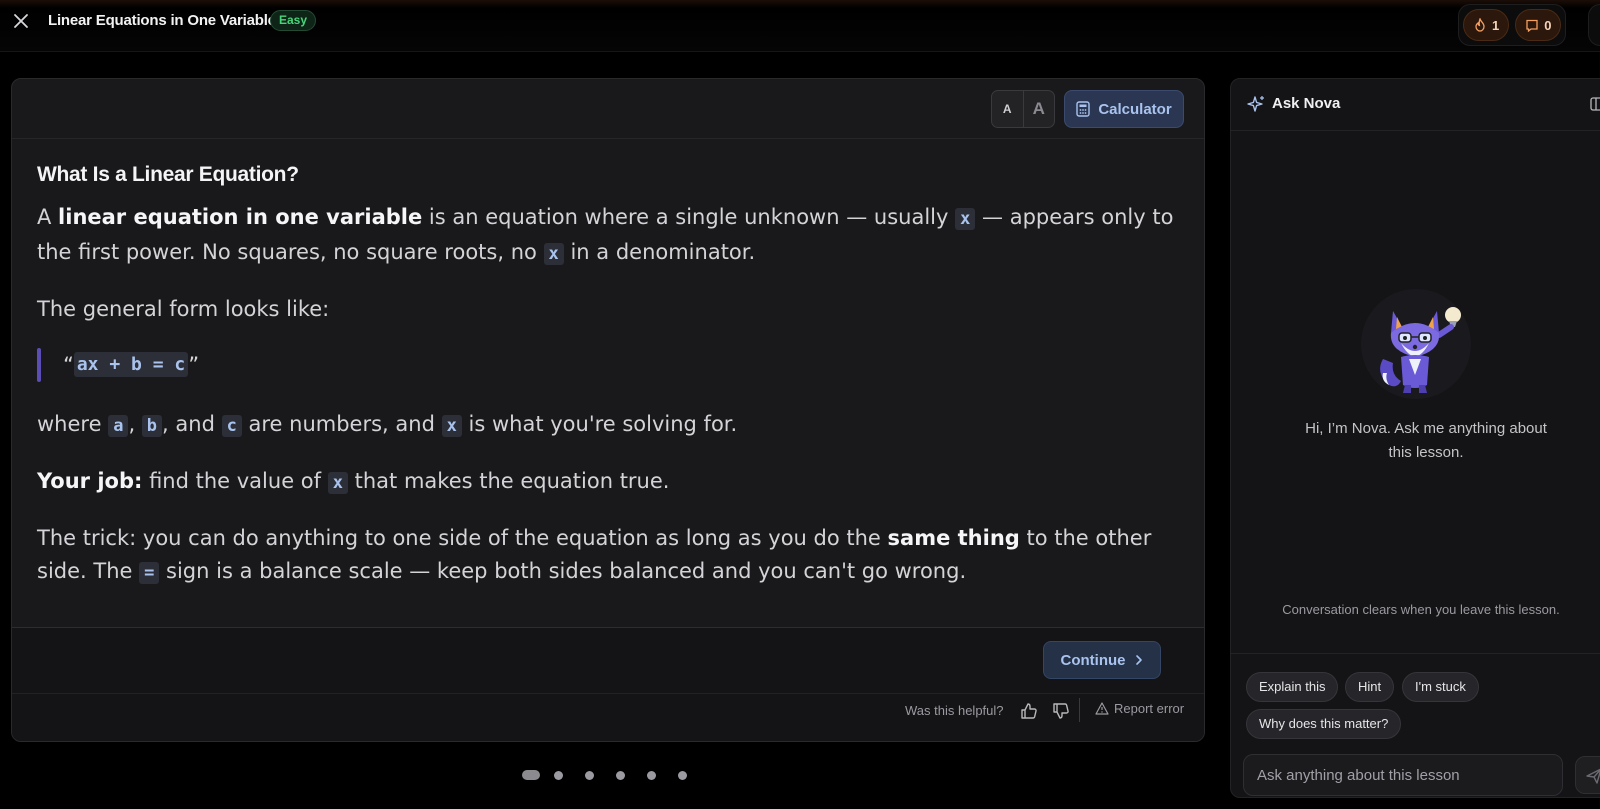 The width and height of the screenshot is (1600, 809). Describe the element at coordinates (1093, 660) in the screenshot. I see `continue-label: Continue` at that location.